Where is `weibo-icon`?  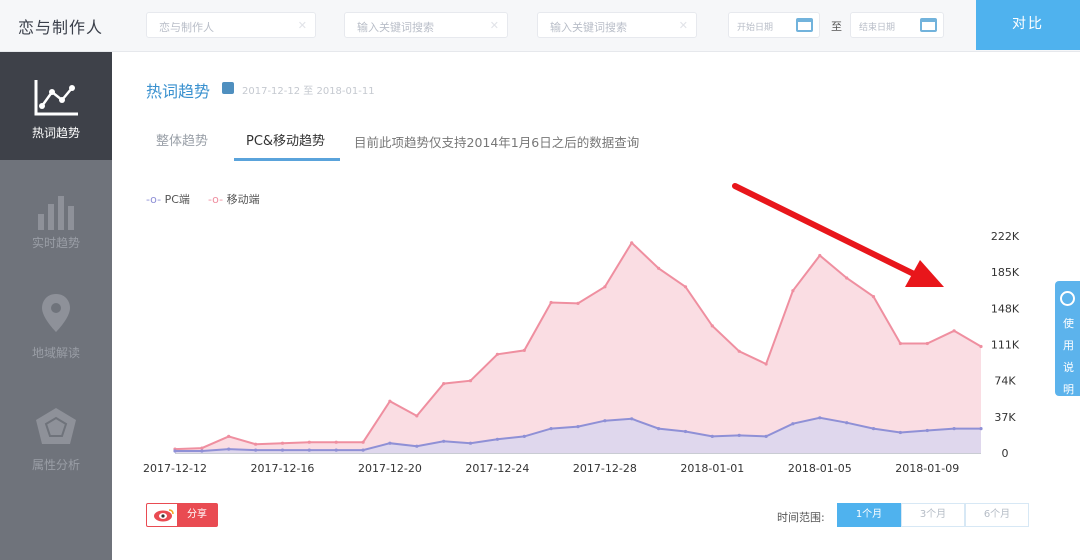 weibo-icon is located at coordinates (164, 515).